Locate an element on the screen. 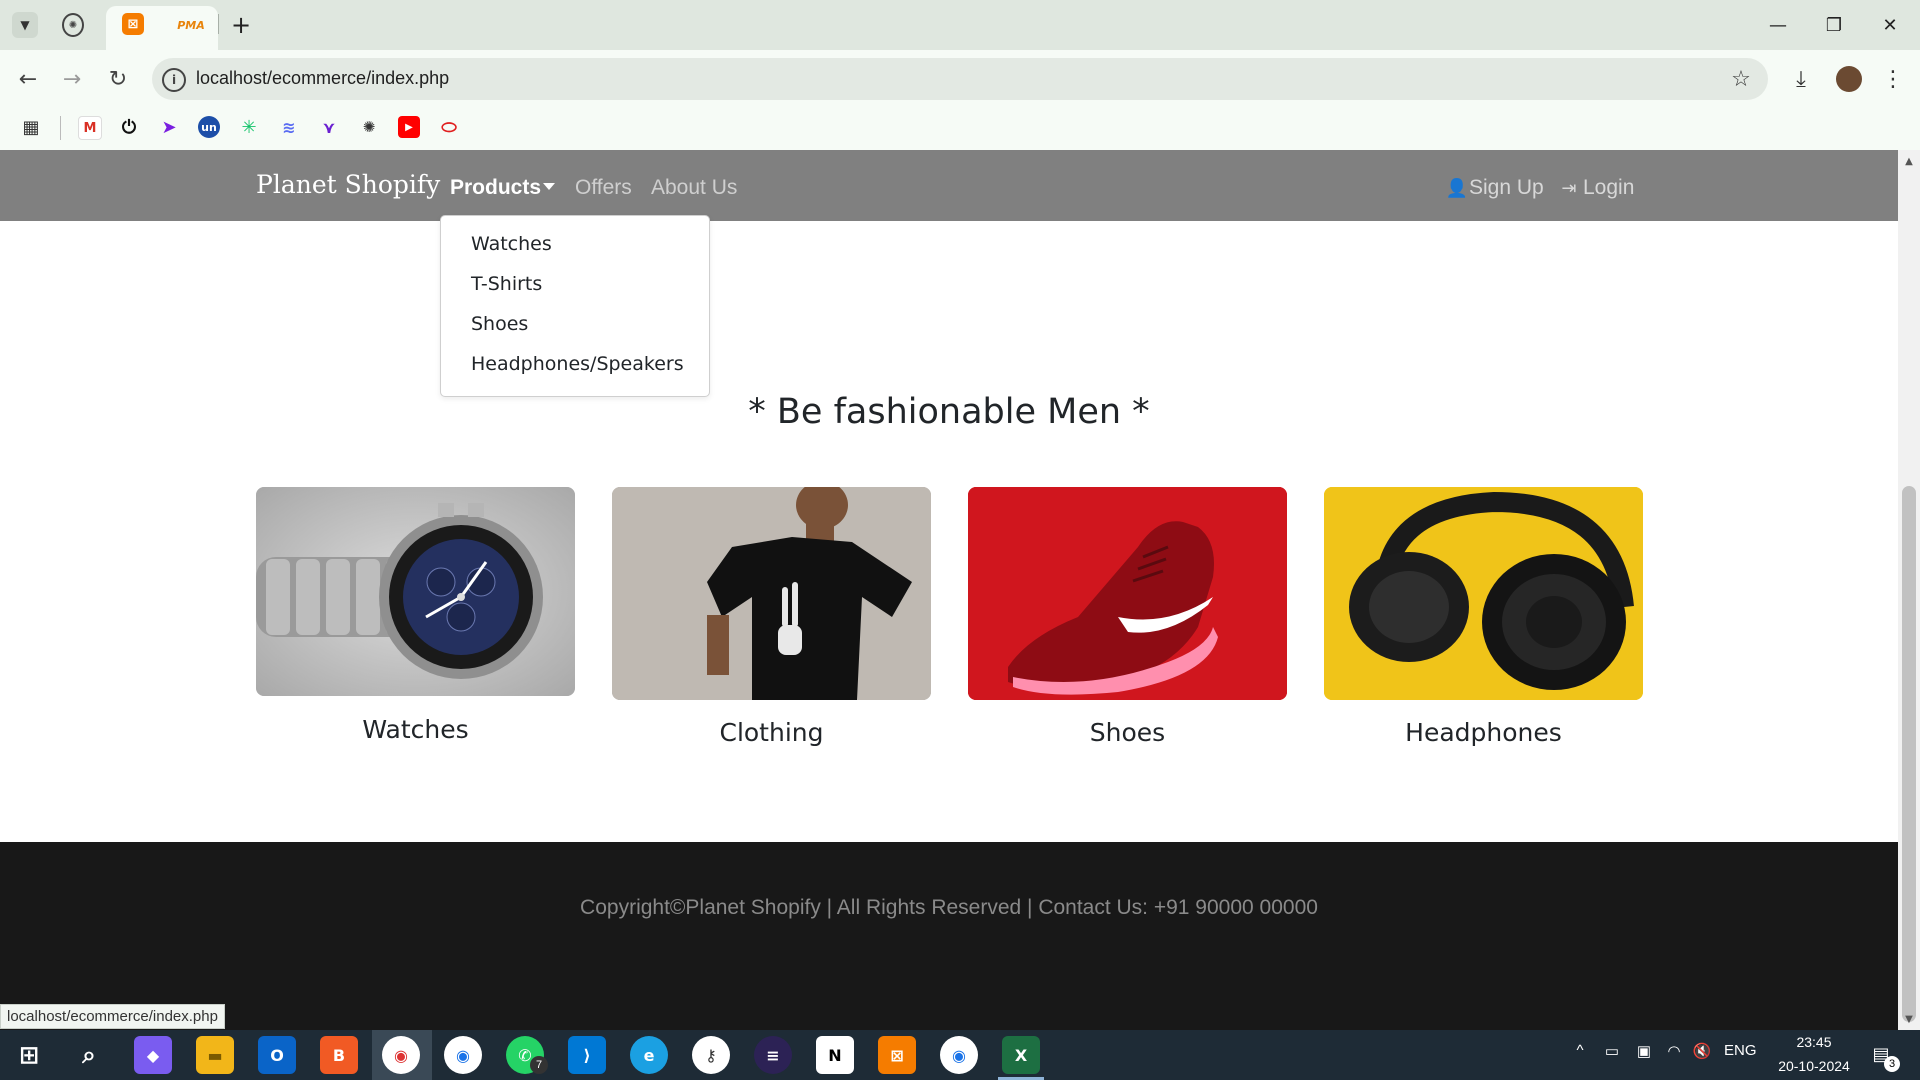  site-info-icon: i is located at coordinates (174, 80).